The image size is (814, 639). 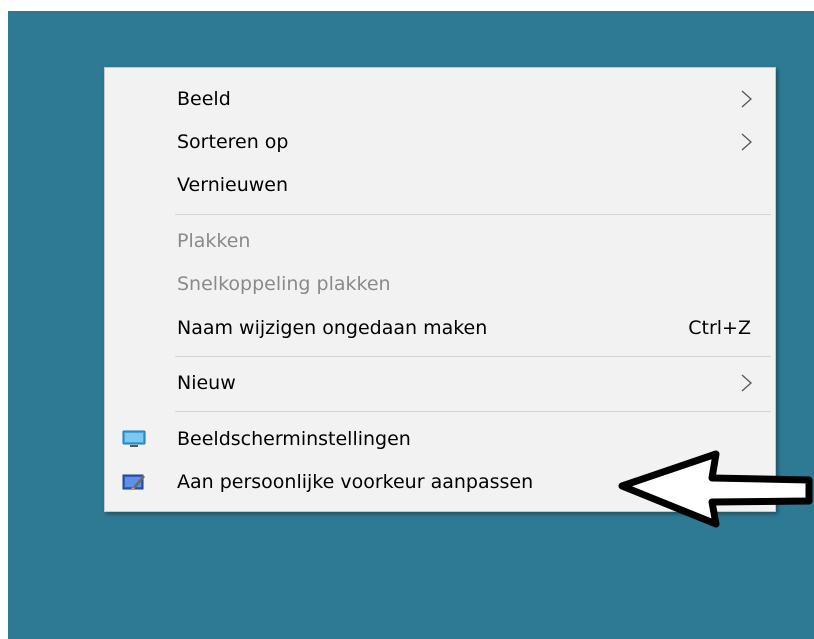 What do you see at coordinates (294, 439) in the screenshot?
I see `menu-item-label: Beeldscherminstellingen` at bounding box center [294, 439].